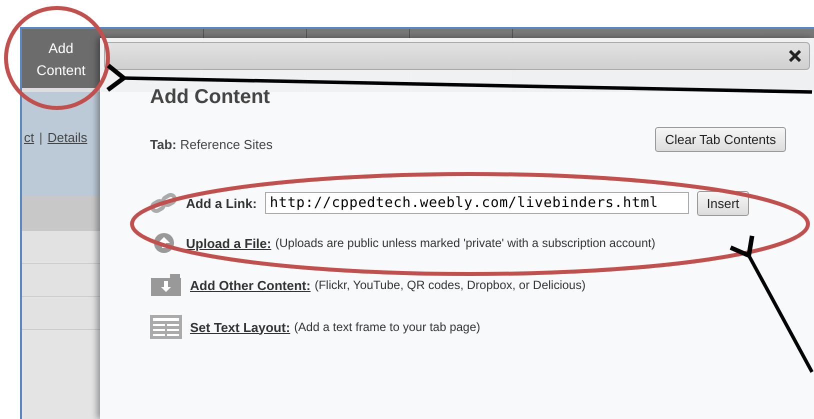 This screenshot has width=814, height=419. Describe the element at coordinates (211, 144) in the screenshot. I see `tab-name-text: Tab: Reference Sites` at that location.